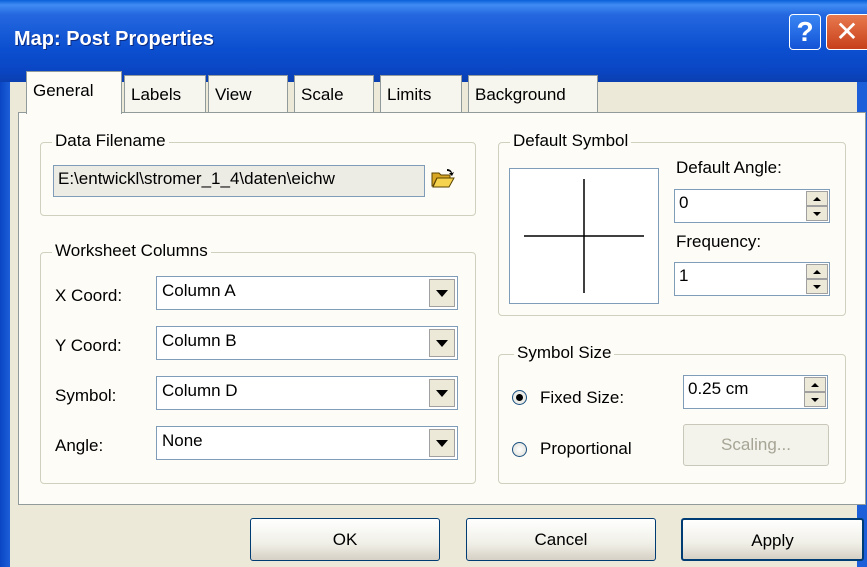 The height and width of the screenshot is (567, 867). What do you see at coordinates (307, 293) in the screenshot?
I see `x-coord-select: Column A` at bounding box center [307, 293].